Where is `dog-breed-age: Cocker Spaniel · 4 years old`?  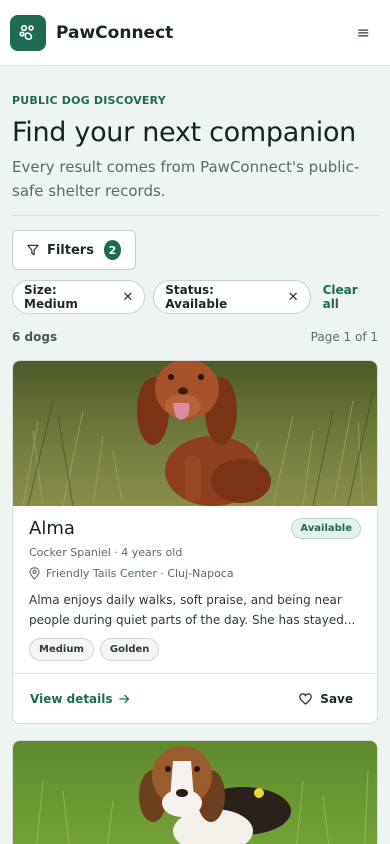
dog-breed-age: Cocker Spaniel · 4 years old is located at coordinates (106, 552).